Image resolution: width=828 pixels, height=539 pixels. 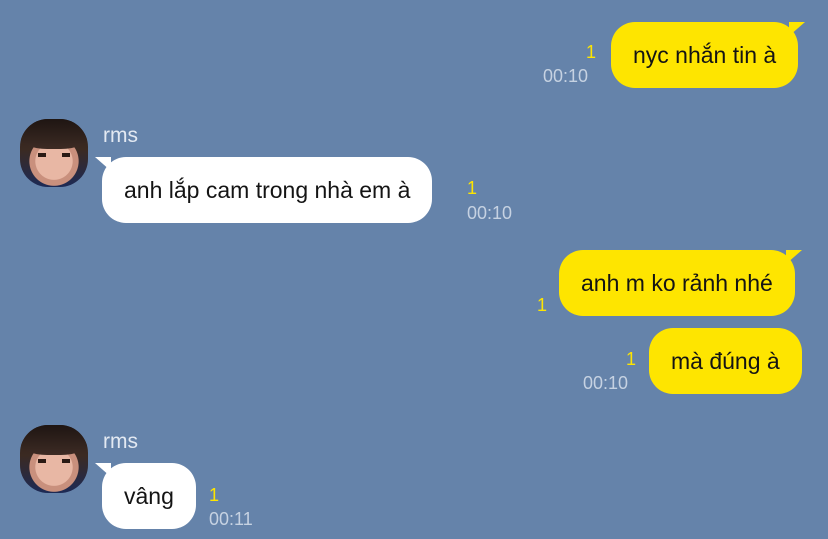 What do you see at coordinates (680, 283) in the screenshot?
I see `message-bubble: anh m ko rảnh nhé` at bounding box center [680, 283].